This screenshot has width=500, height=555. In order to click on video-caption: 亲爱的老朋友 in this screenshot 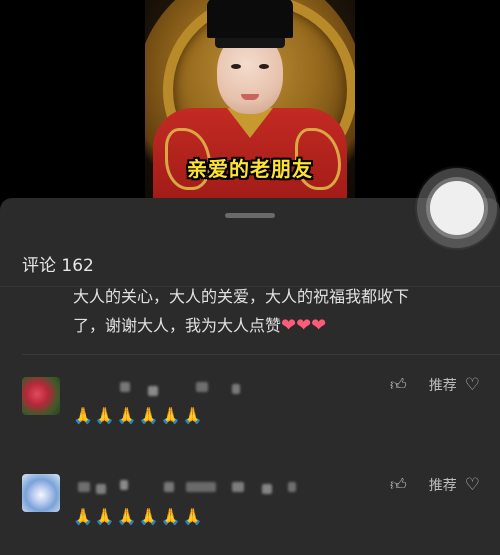, I will do `click(250, 169)`.